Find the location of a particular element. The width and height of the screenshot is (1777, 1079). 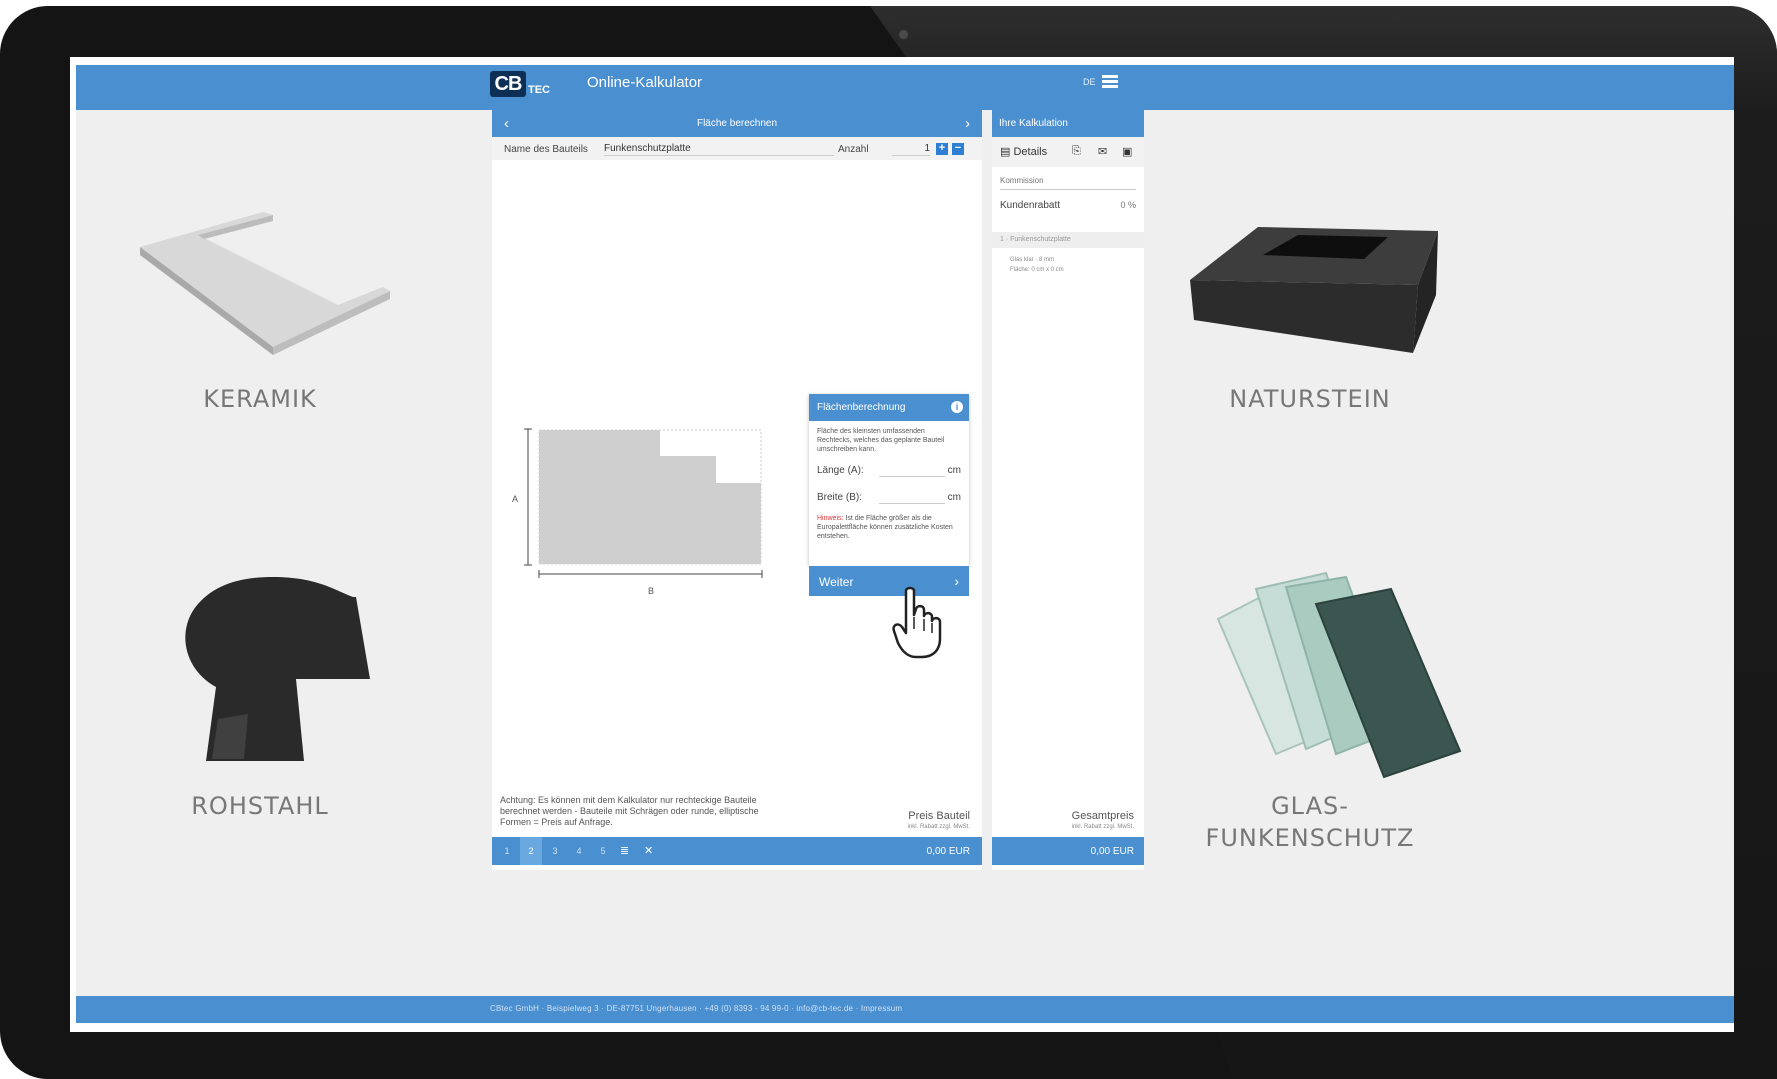

weiter-label: Weiter is located at coordinates (836, 582).